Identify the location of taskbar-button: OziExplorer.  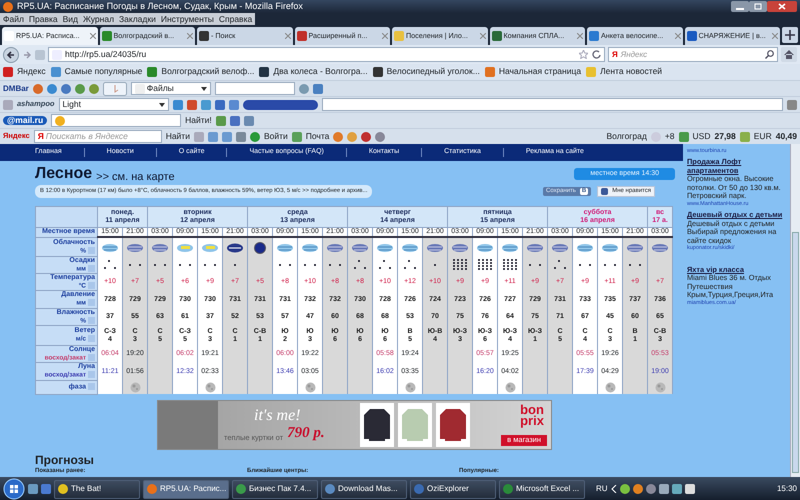
(453, 489).